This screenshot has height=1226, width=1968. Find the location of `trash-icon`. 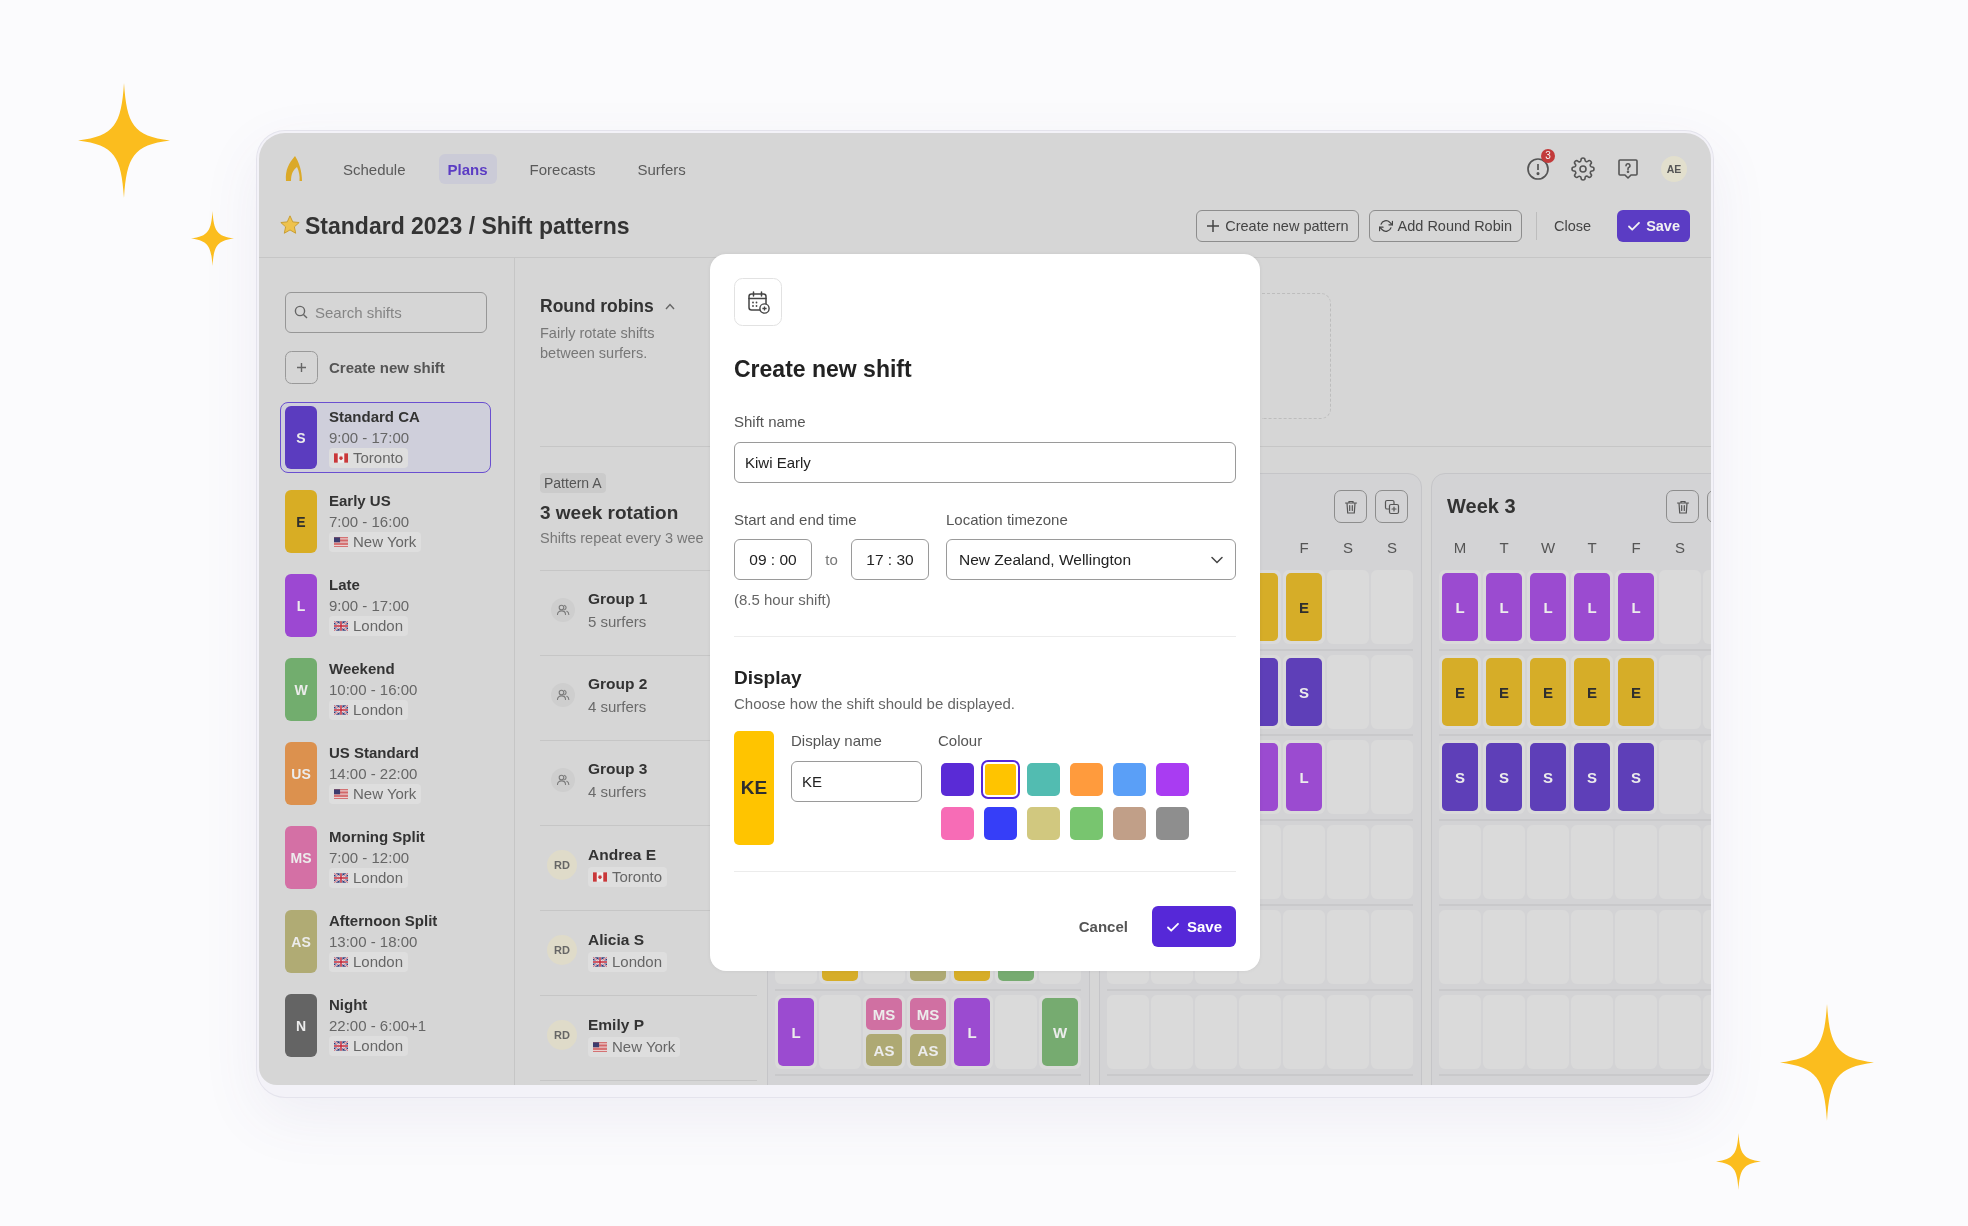

trash-icon is located at coordinates (1350, 506).